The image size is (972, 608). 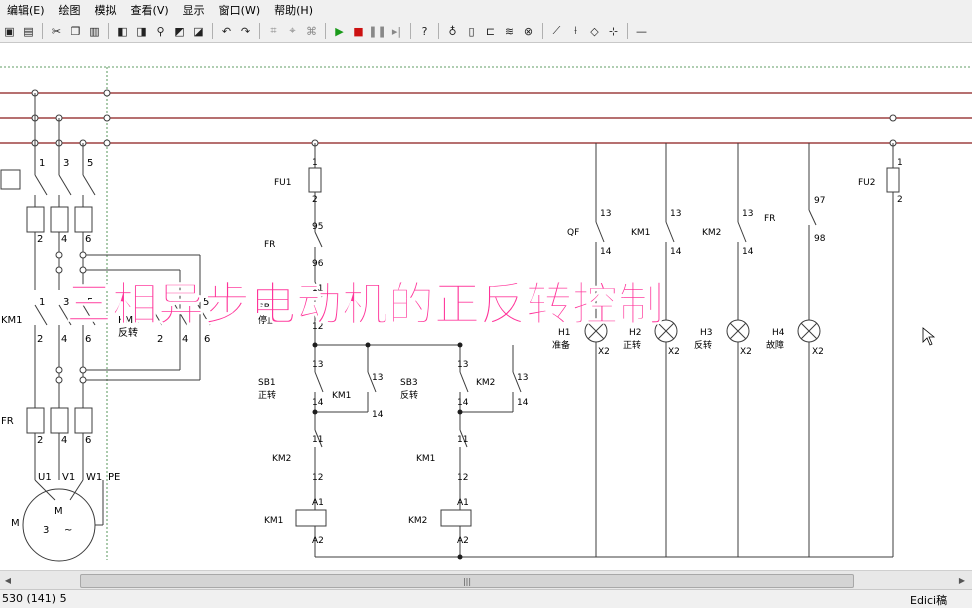 What do you see at coordinates (239, 10) in the screenshot?
I see `menu-window: 窗口(W)` at bounding box center [239, 10].